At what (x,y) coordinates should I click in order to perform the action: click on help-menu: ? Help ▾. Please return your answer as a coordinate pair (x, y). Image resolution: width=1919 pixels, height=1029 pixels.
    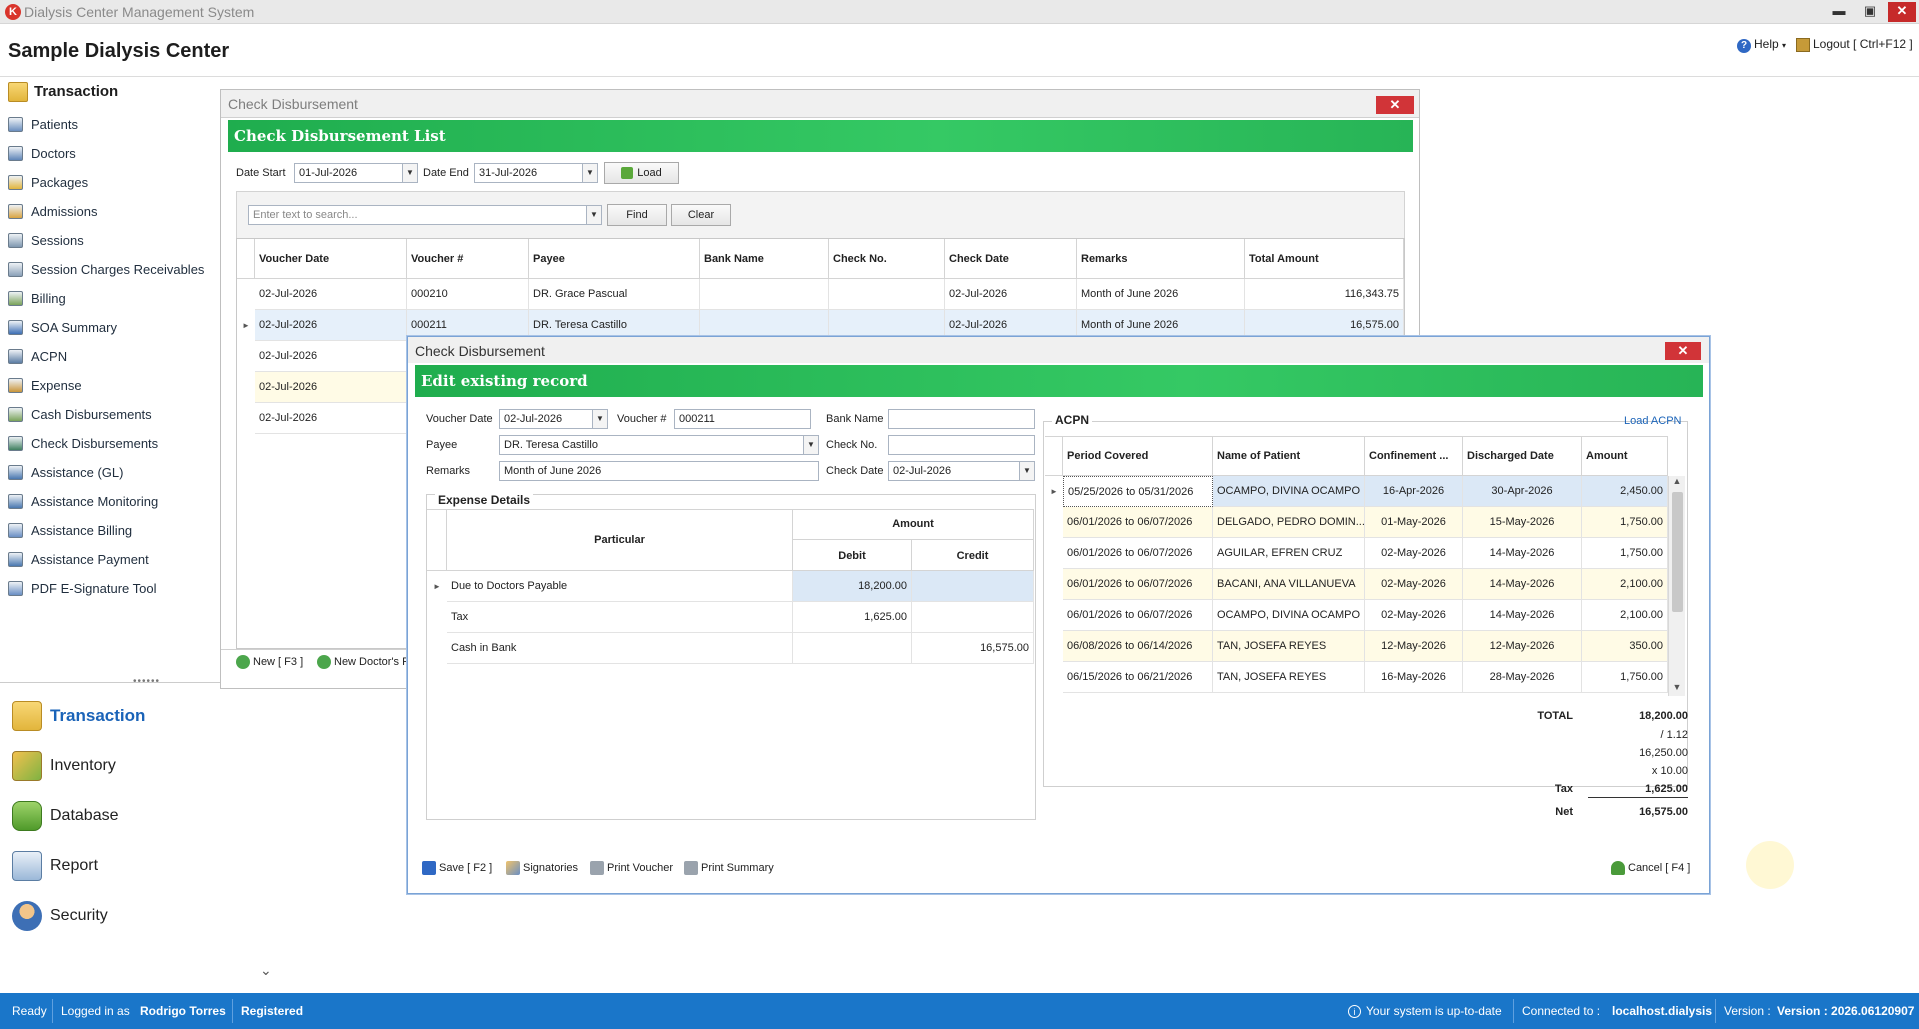
    Looking at the image, I should click on (1761, 45).